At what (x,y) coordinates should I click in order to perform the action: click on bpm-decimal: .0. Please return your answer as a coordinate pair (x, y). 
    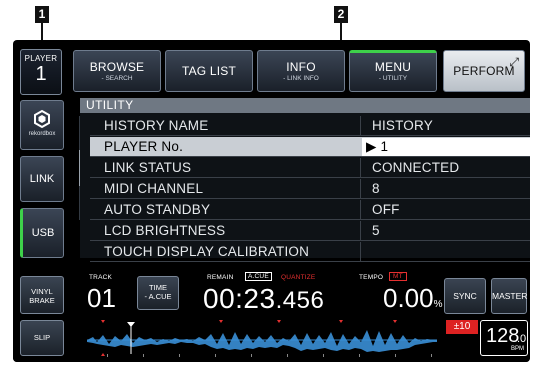
    Looking at the image, I should click on (522, 339).